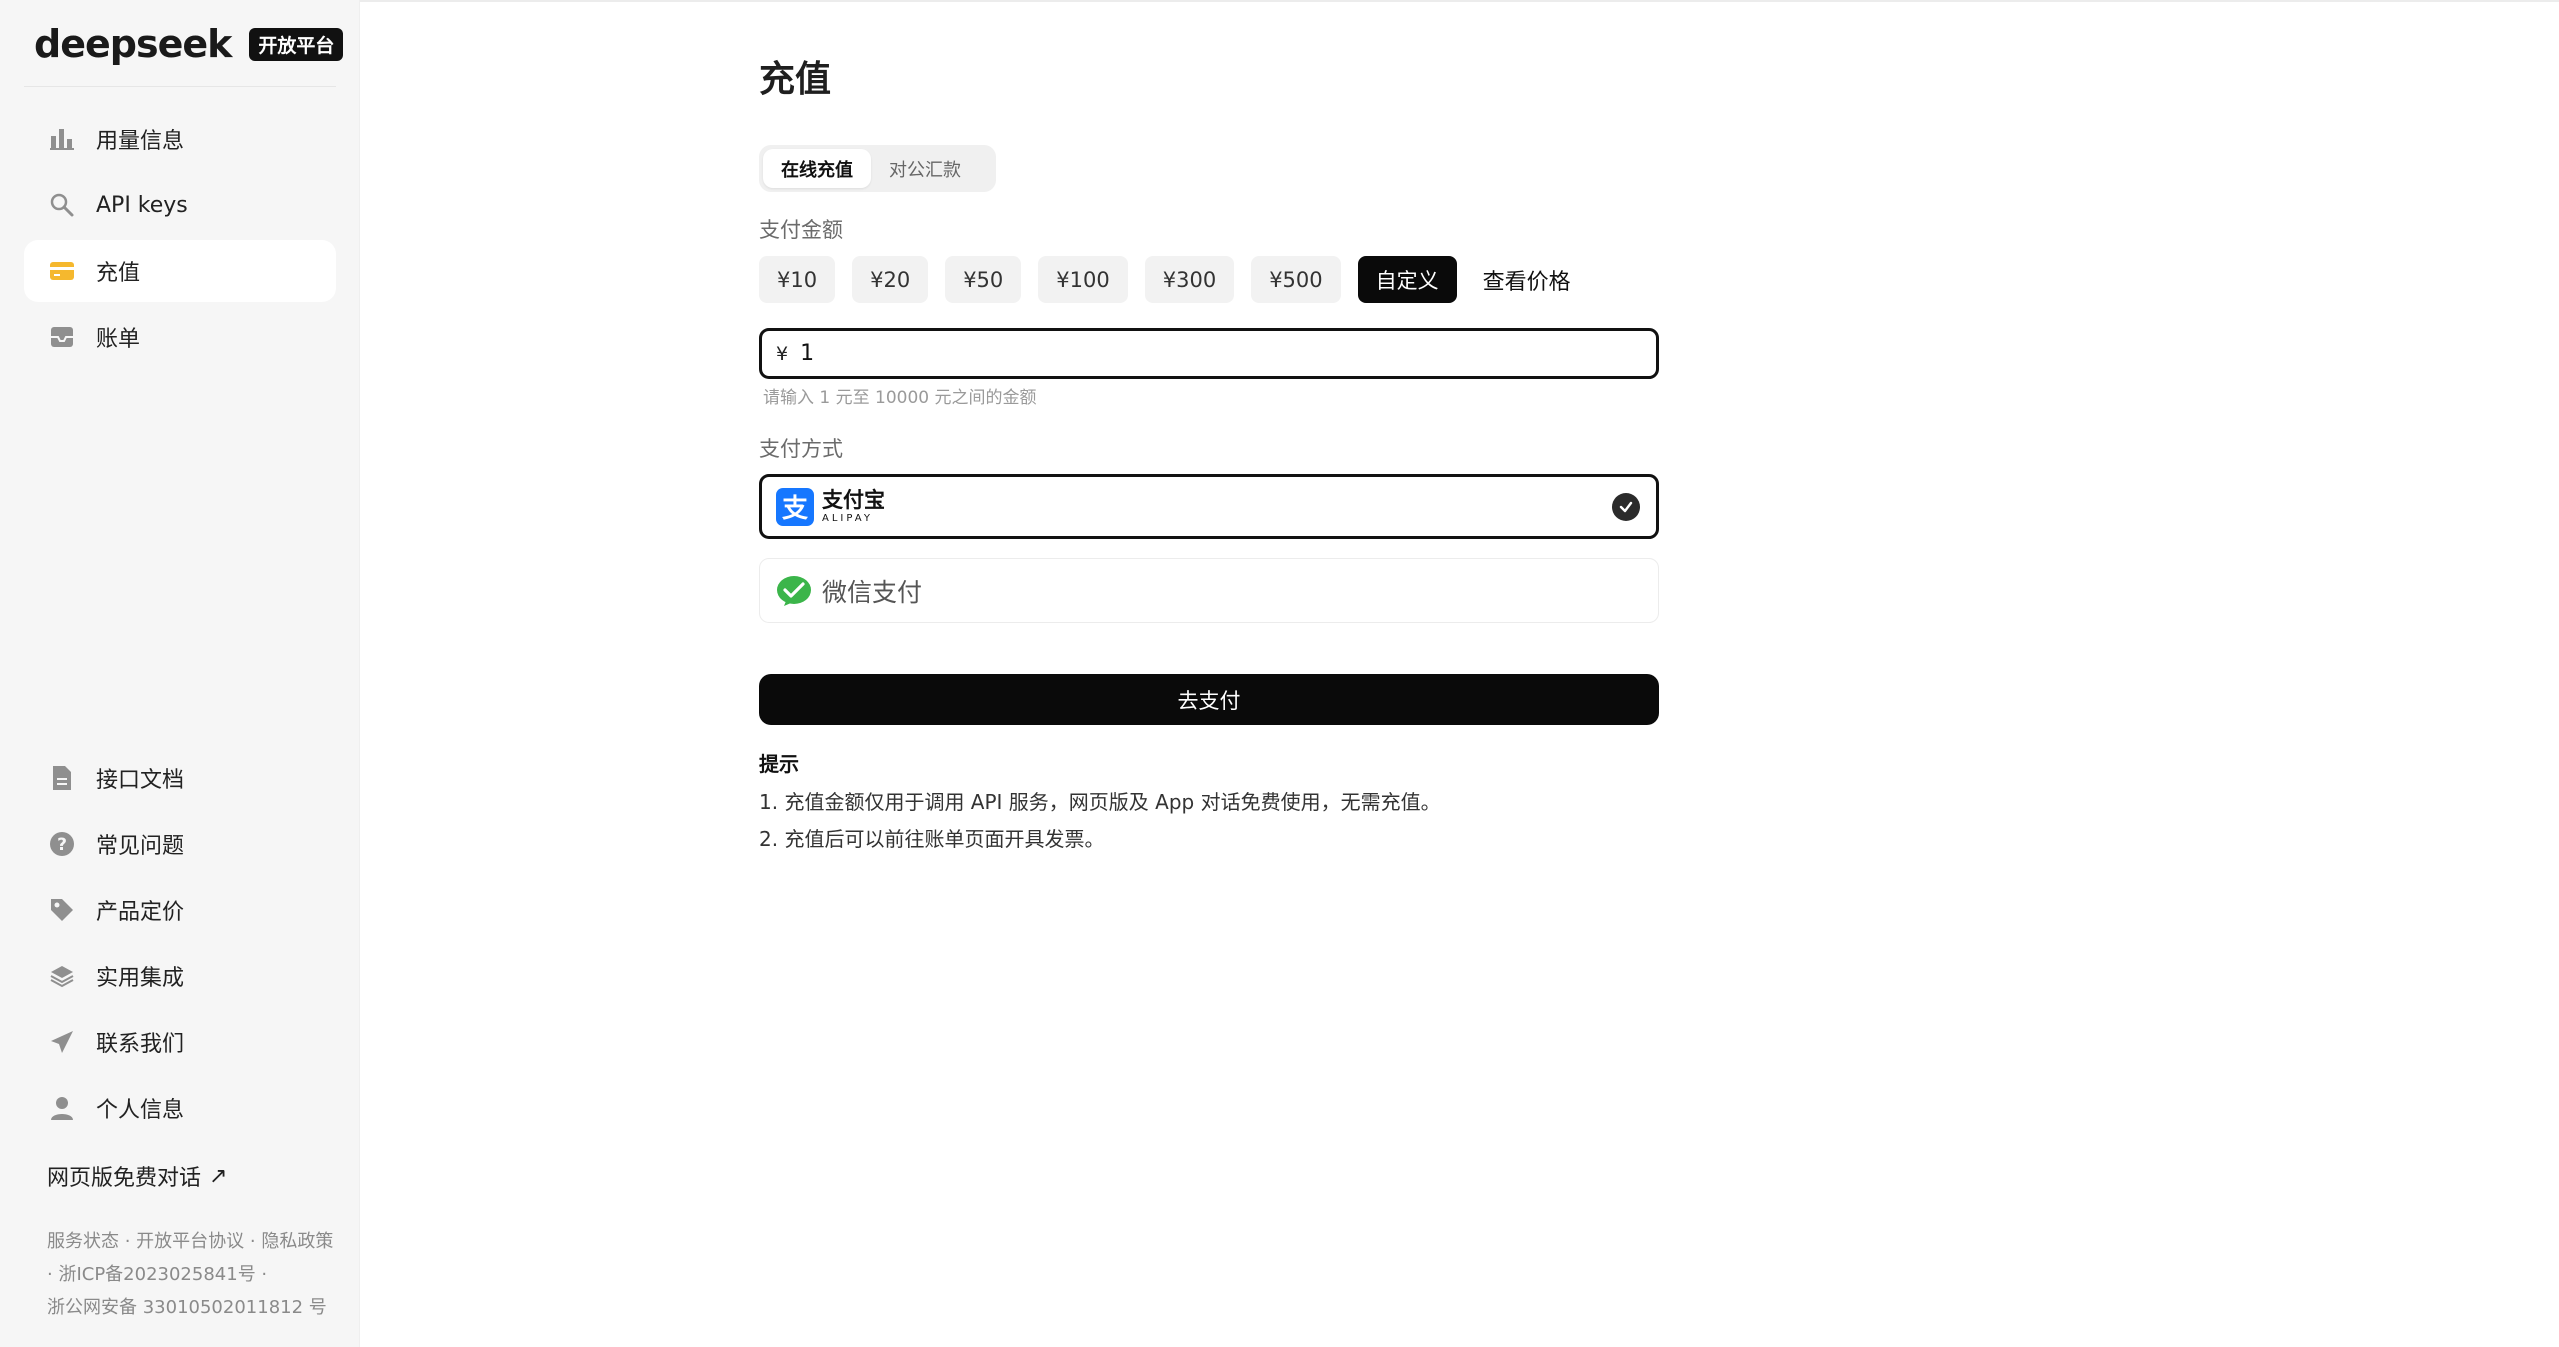  I want to click on search-key-icon, so click(62, 205).